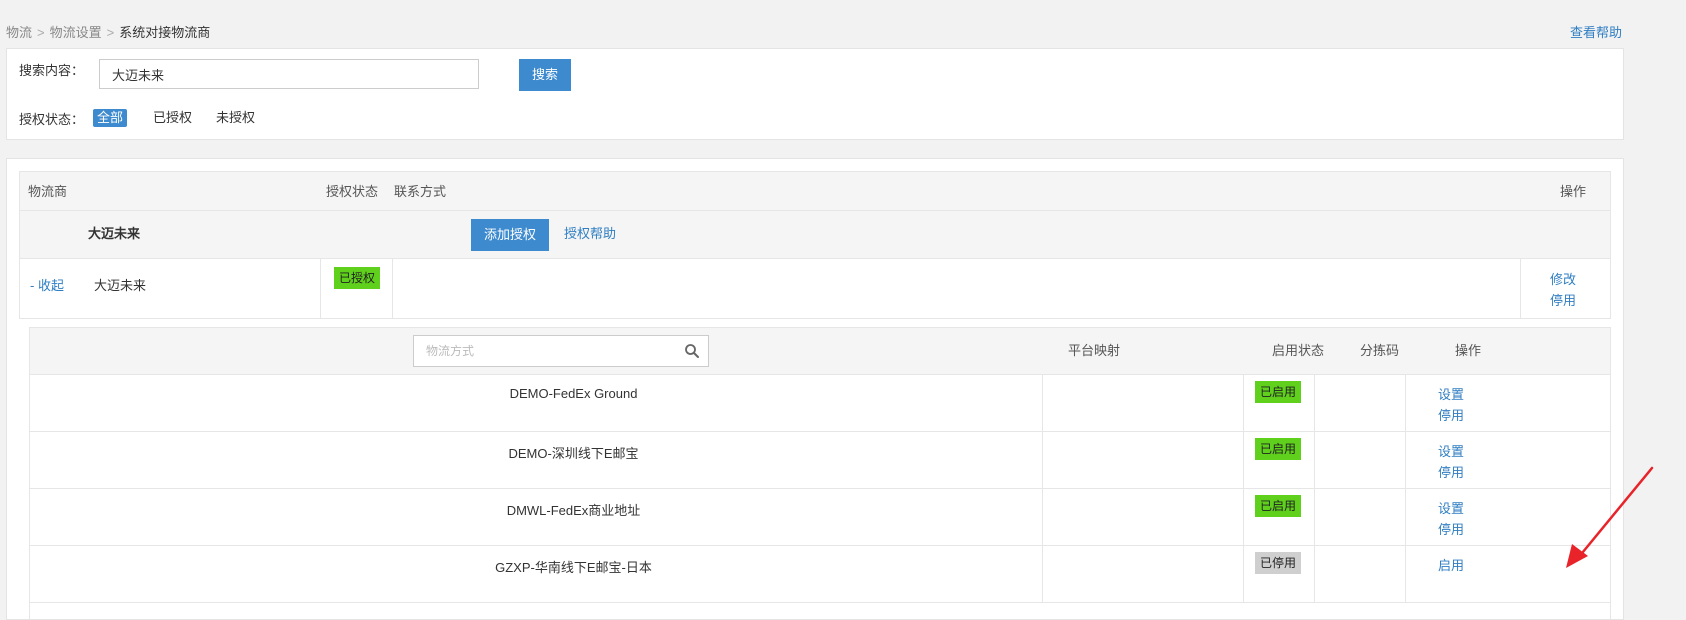  Describe the element at coordinates (573, 510) in the screenshot. I see `method-name: DMWL-FedEx商业地址` at that location.